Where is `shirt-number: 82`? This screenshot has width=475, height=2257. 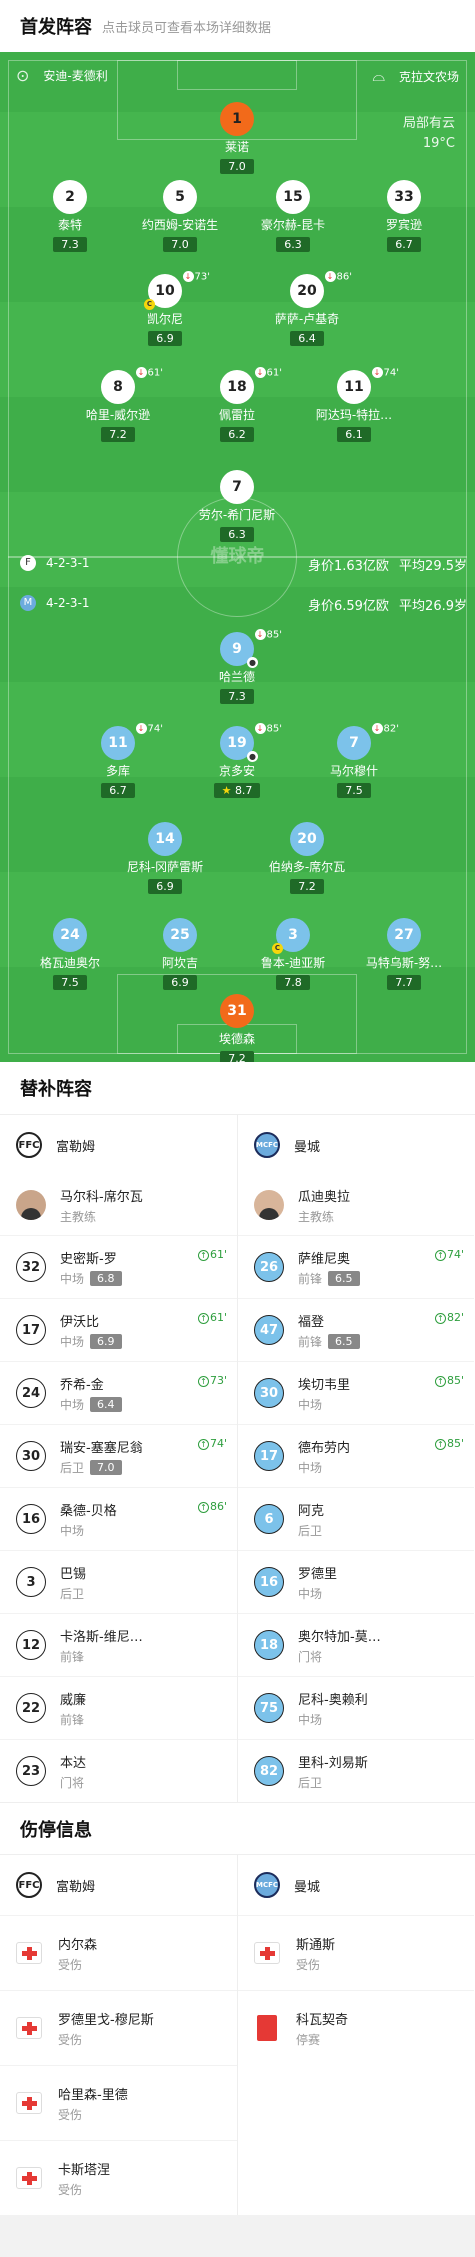
shirt-number: 82 is located at coordinates (269, 1771).